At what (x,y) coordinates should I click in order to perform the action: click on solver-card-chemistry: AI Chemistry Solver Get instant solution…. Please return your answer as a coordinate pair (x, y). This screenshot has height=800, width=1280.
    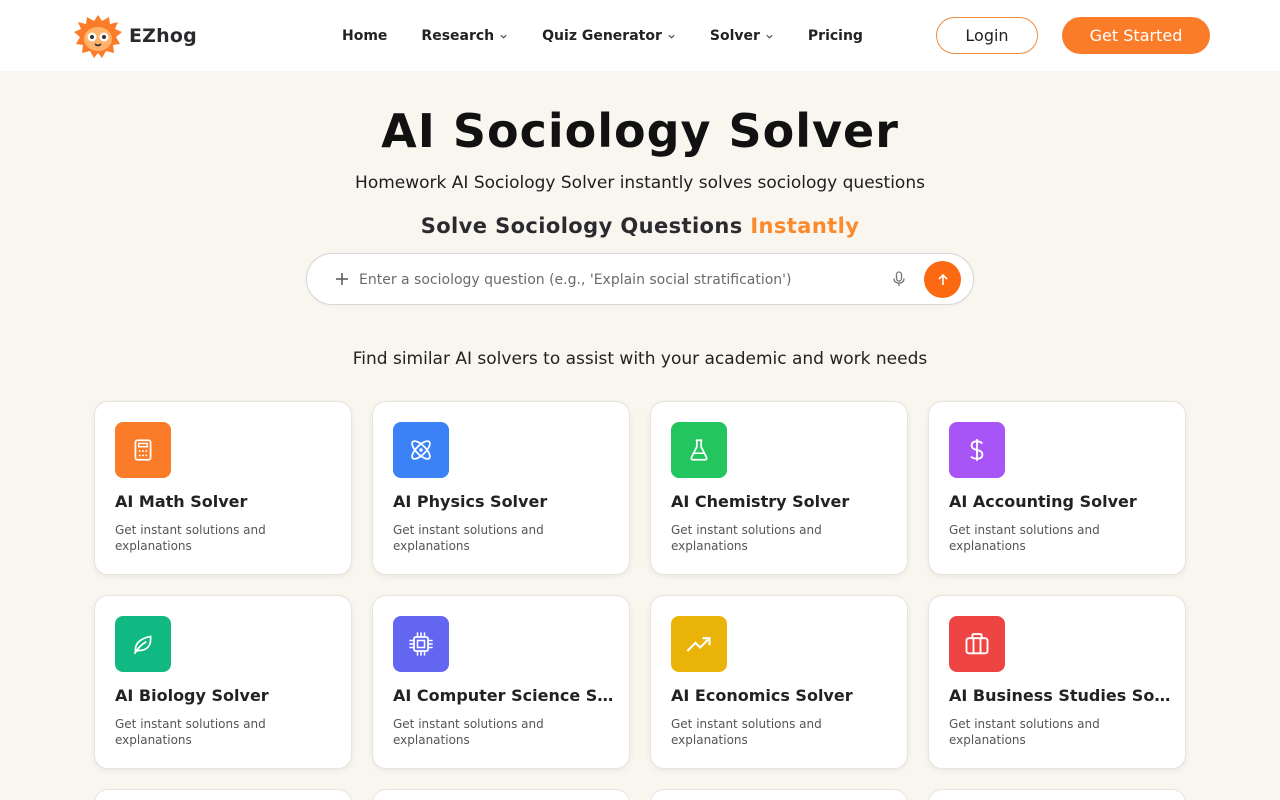
    Looking at the image, I should click on (779, 488).